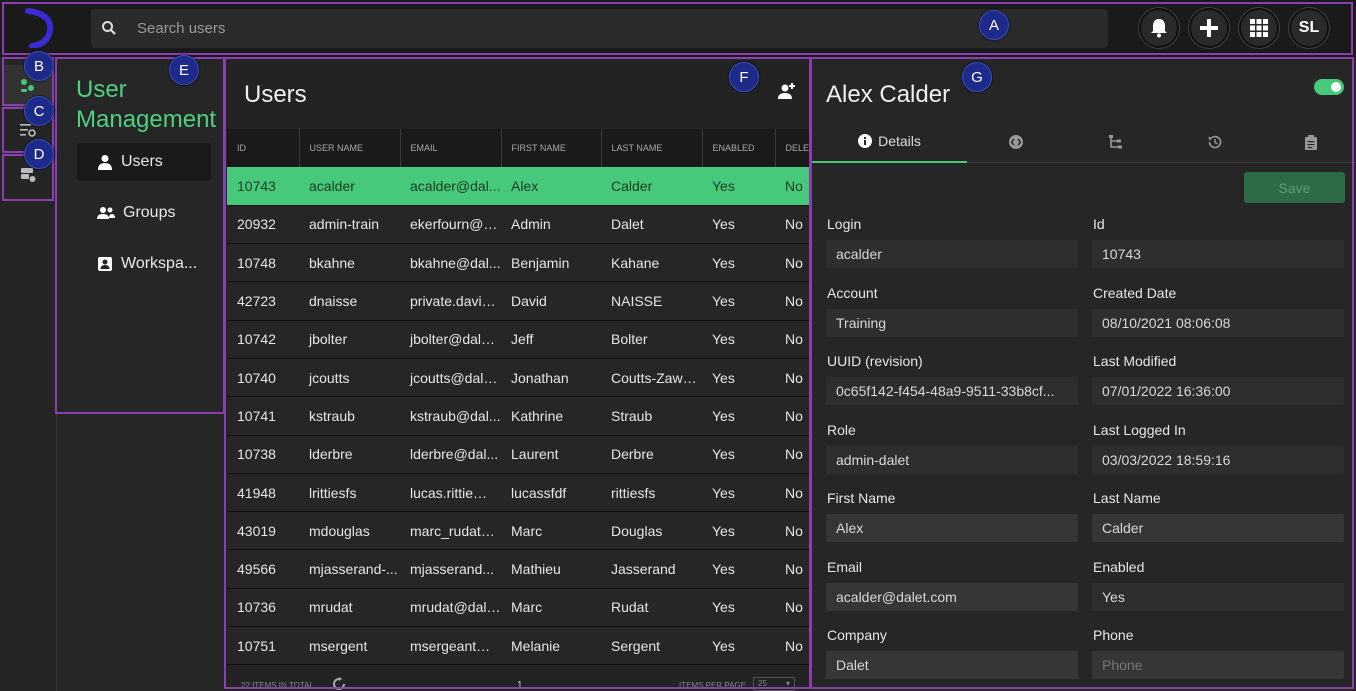 The height and width of the screenshot is (691, 1356). I want to click on table-row: 10736 mrudat mrudat@dale... Marc Rudat Yes No, so click(518, 608).